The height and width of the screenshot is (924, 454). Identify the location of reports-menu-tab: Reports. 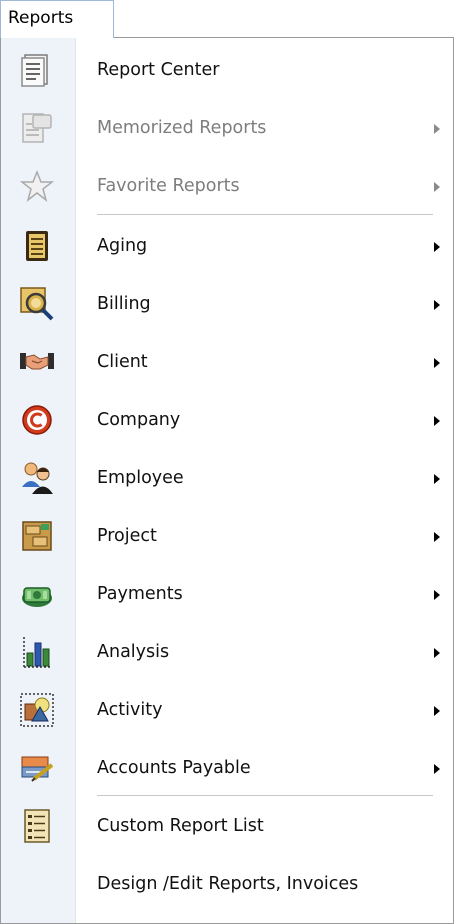
(57, 19).